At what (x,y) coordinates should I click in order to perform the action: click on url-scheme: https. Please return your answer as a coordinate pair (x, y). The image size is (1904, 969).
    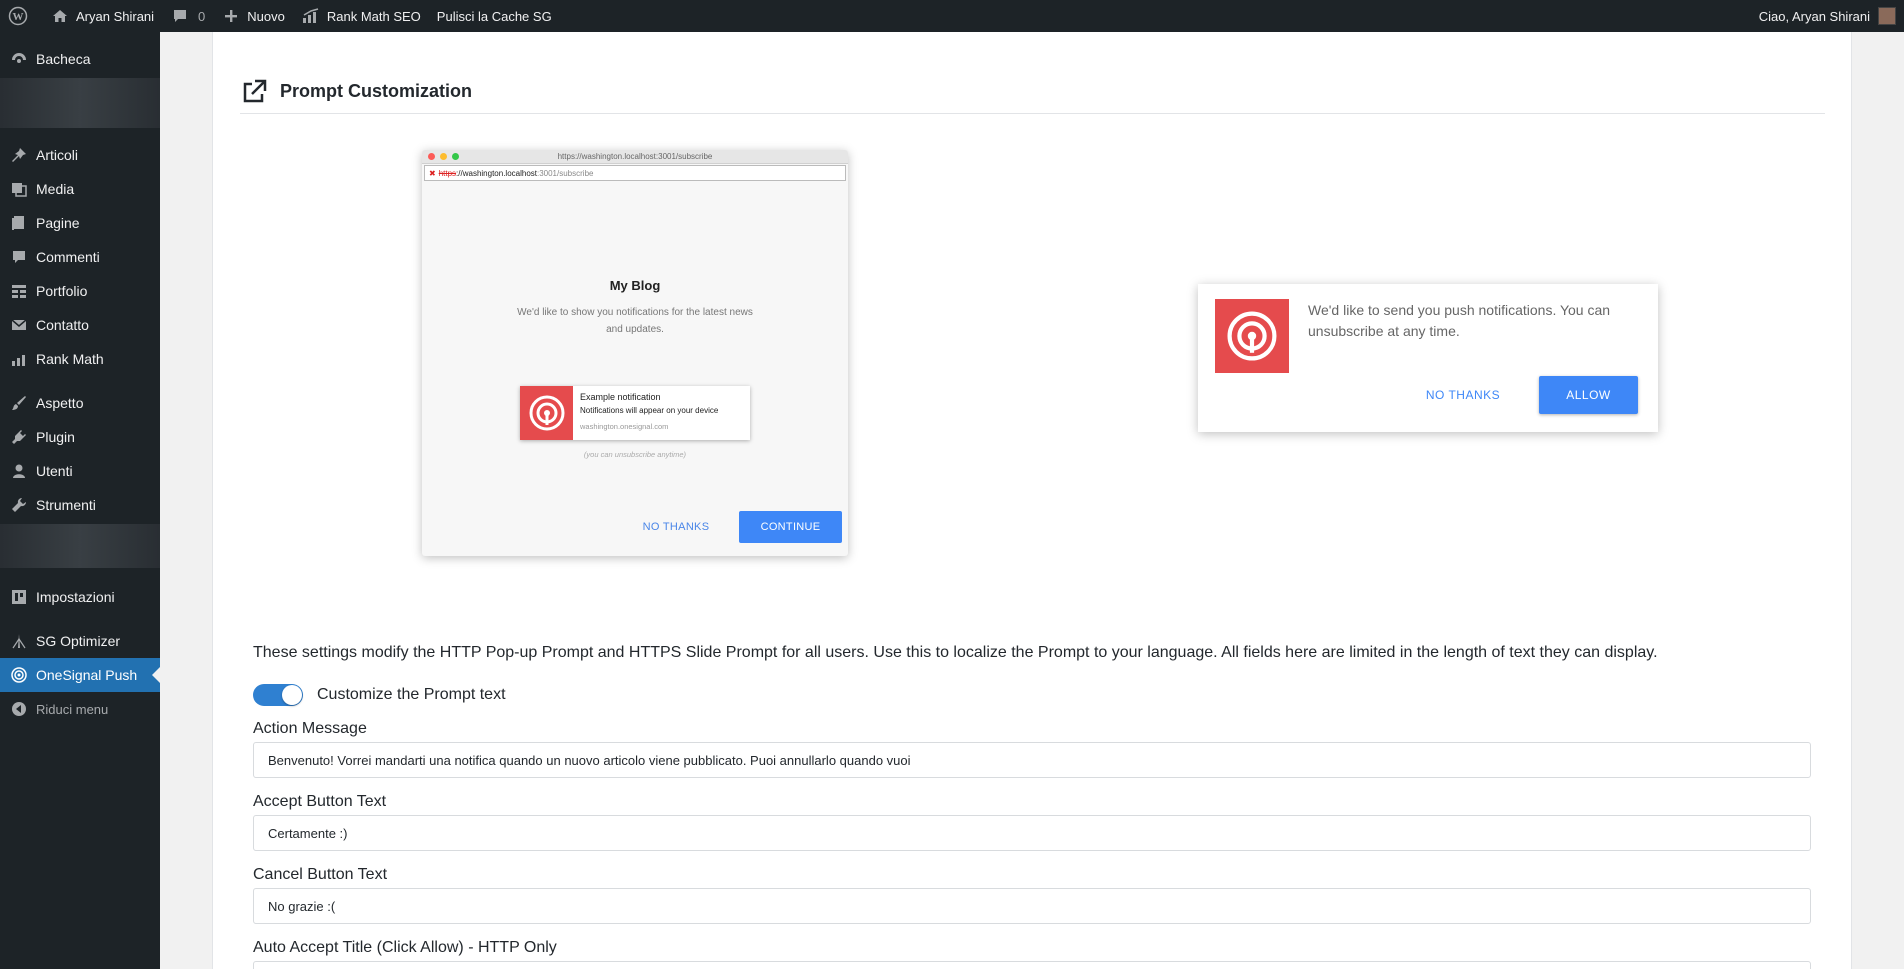
    Looking at the image, I should click on (447, 173).